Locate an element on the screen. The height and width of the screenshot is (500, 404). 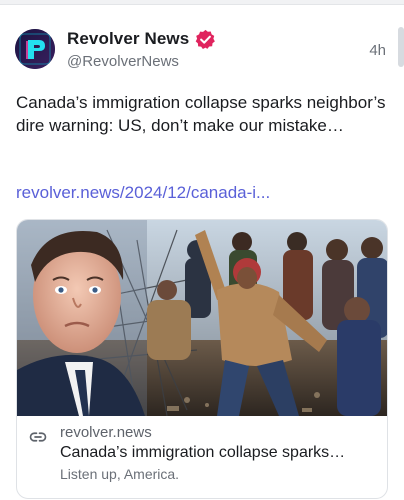
chain-link-icon is located at coordinates (38, 437).